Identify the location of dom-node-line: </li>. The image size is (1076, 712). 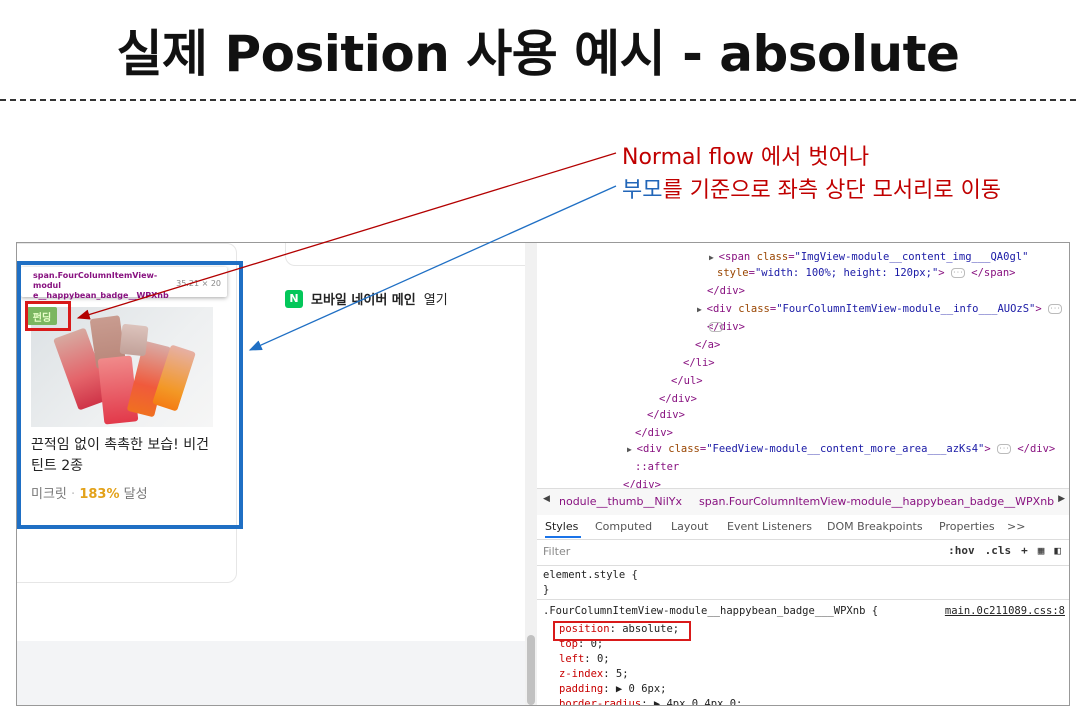
(699, 363).